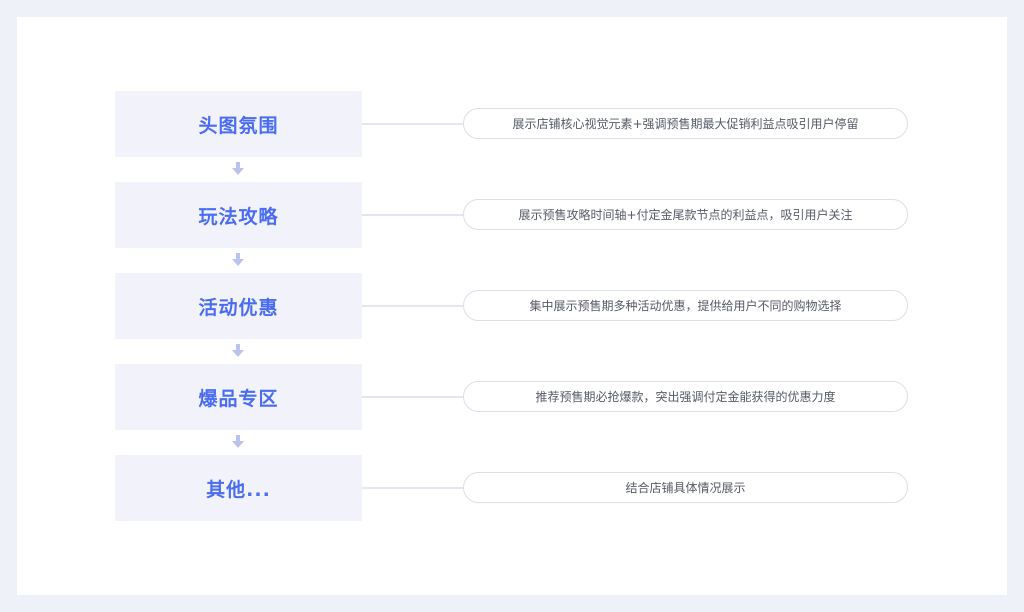 The width and height of the screenshot is (1024, 612). I want to click on description-text: 集中展示预售期多种活动优惠，提供给用户不同的购物选择, so click(685, 306).